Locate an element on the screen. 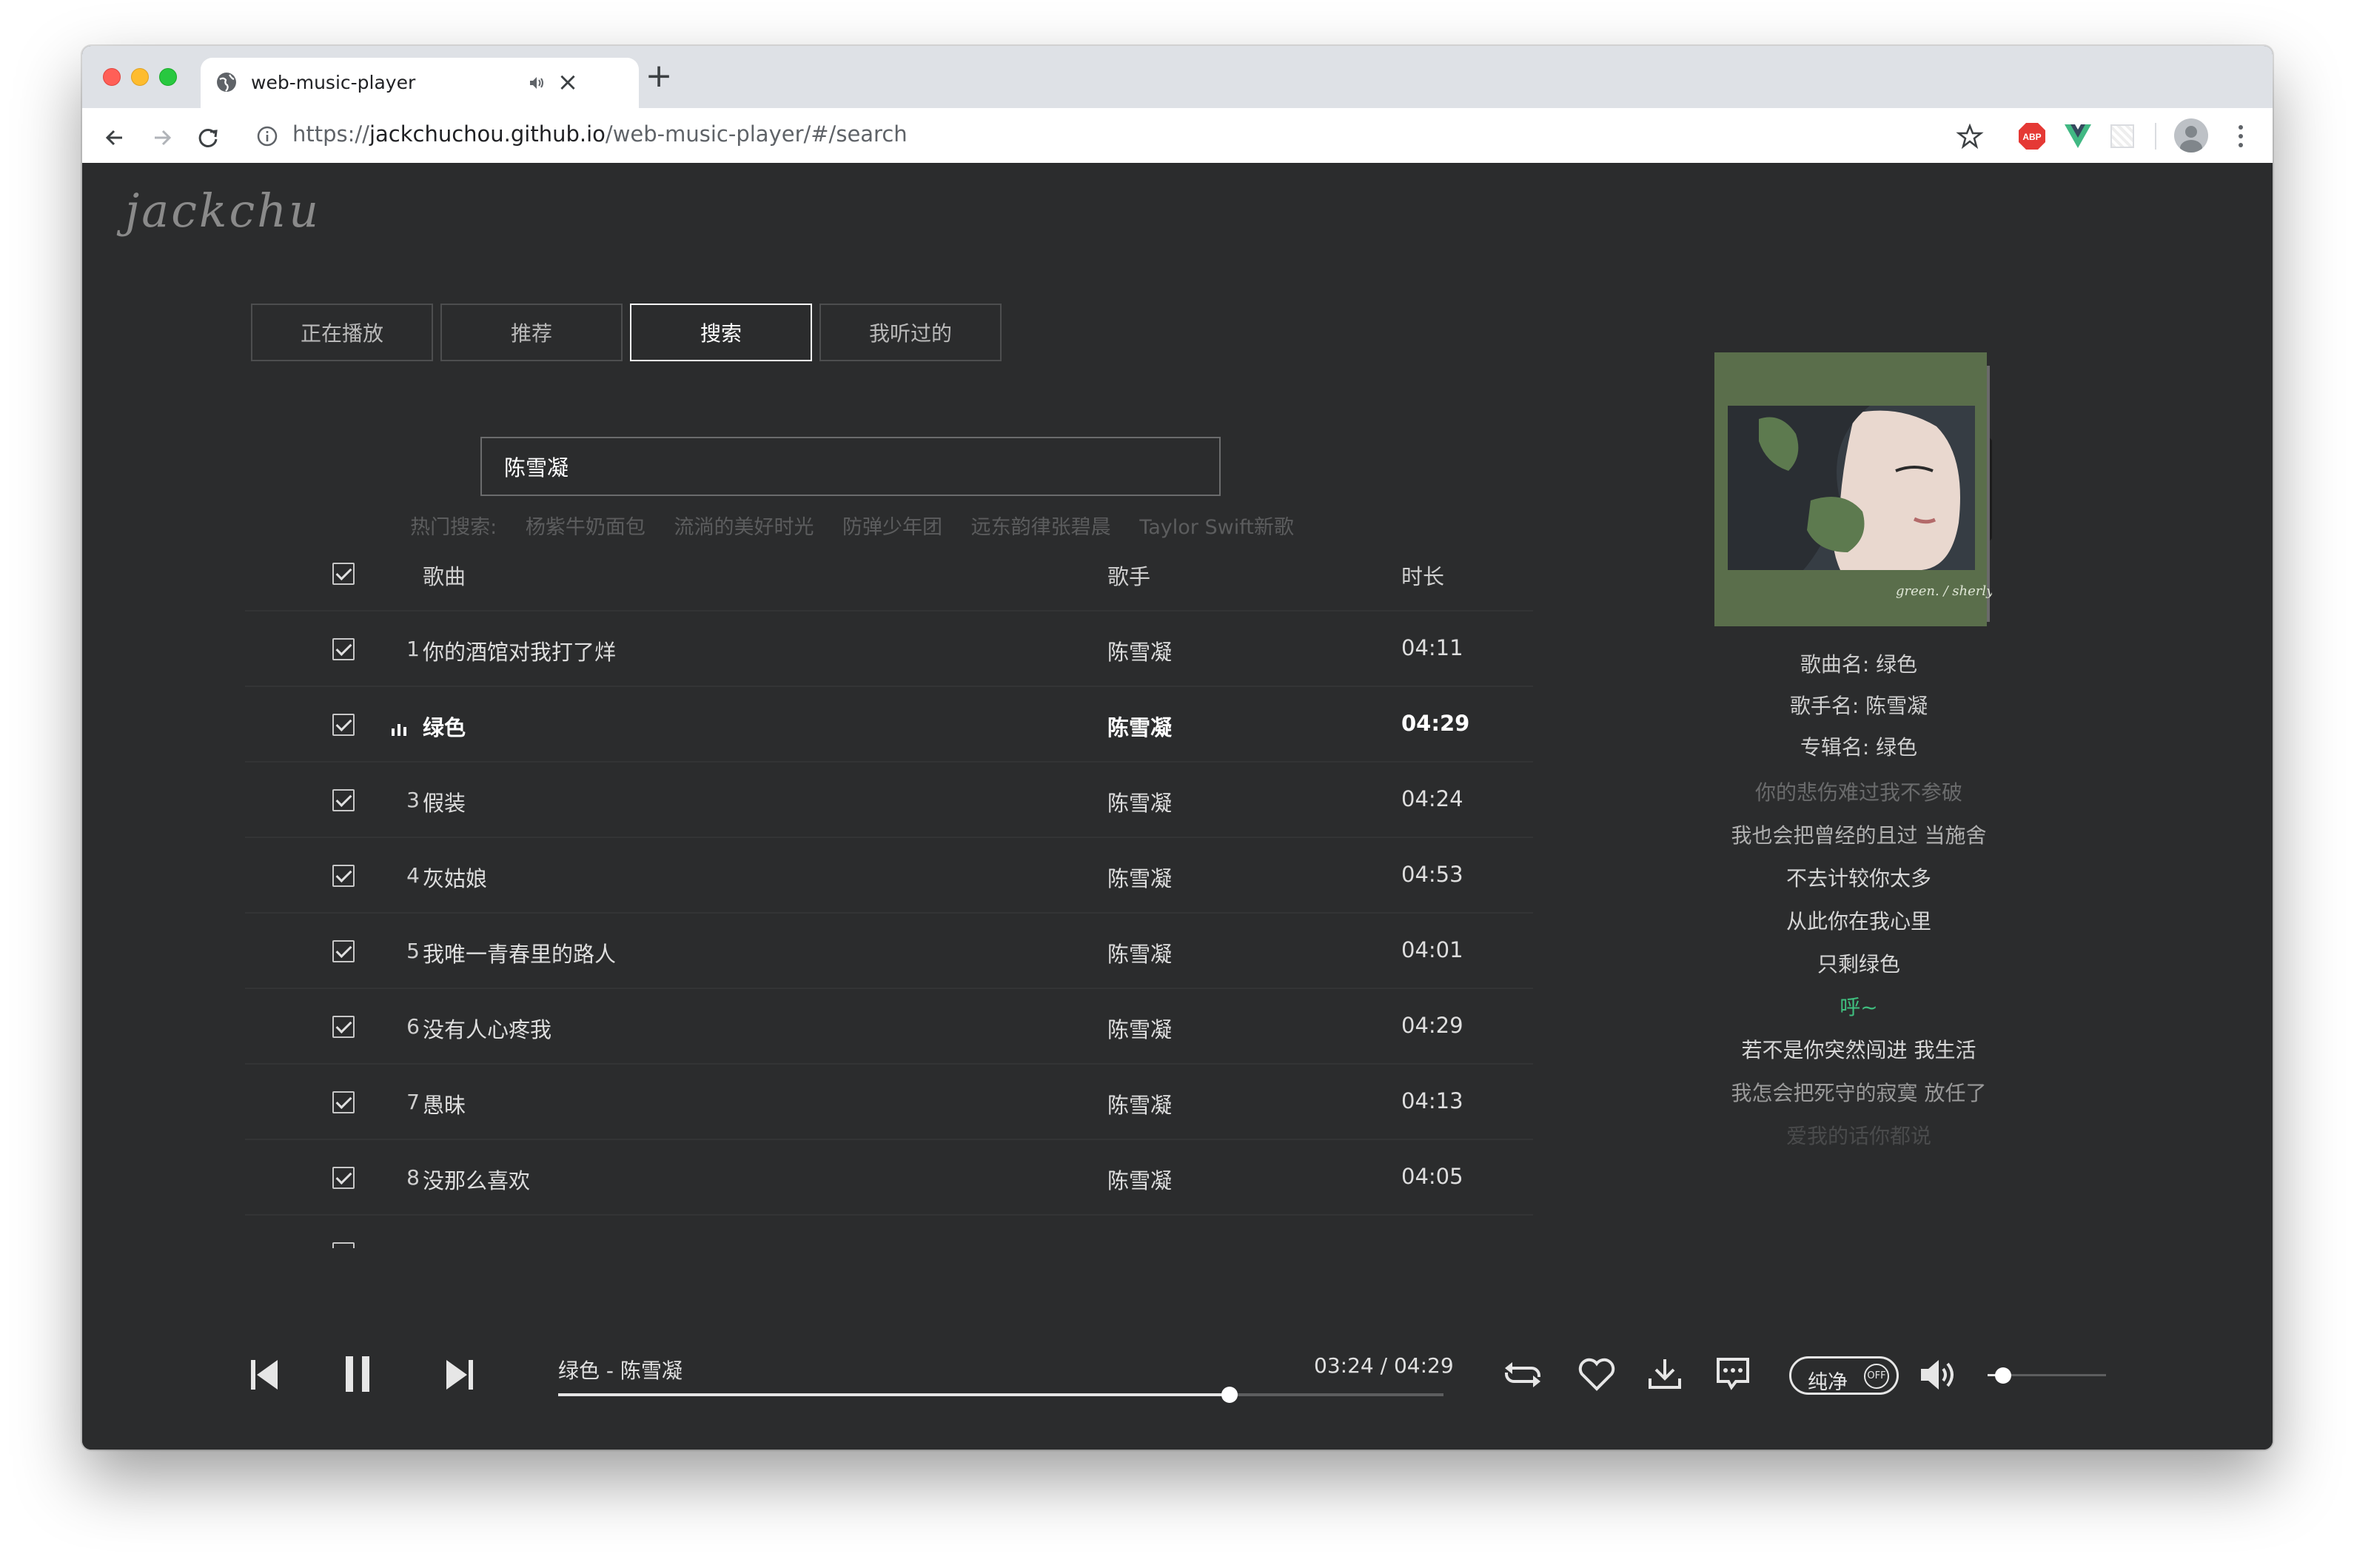  lyric-line: 不去计较你太多 is located at coordinates (1858, 878).